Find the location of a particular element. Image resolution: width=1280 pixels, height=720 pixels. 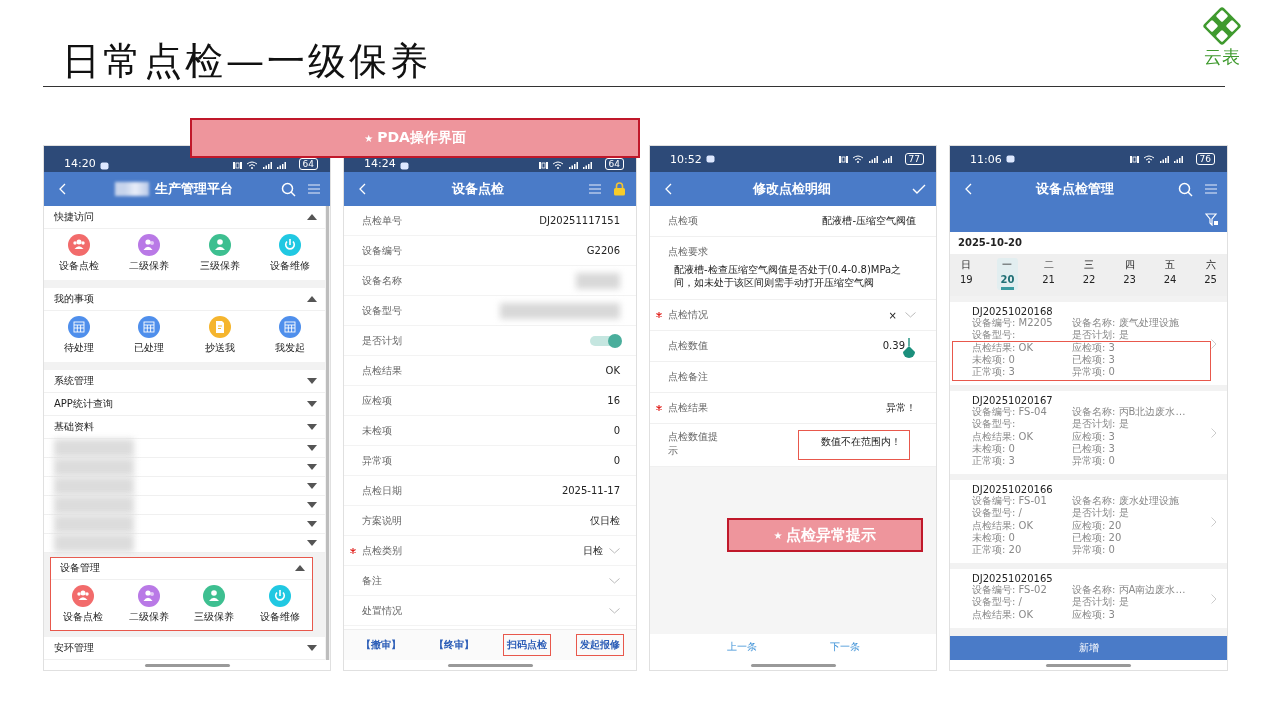

field-label: 异常项 is located at coordinates (377, 460).